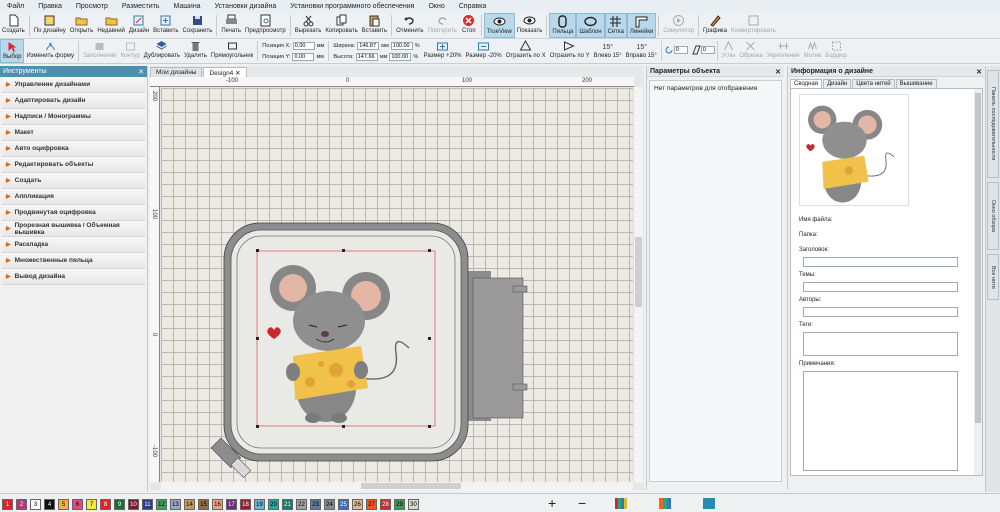 Image resolution: width=1000 pixels, height=512 pixels. What do you see at coordinates (343, 504) in the screenshot?
I see `thread-color-swatch: 25` at bounding box center [343, 504].